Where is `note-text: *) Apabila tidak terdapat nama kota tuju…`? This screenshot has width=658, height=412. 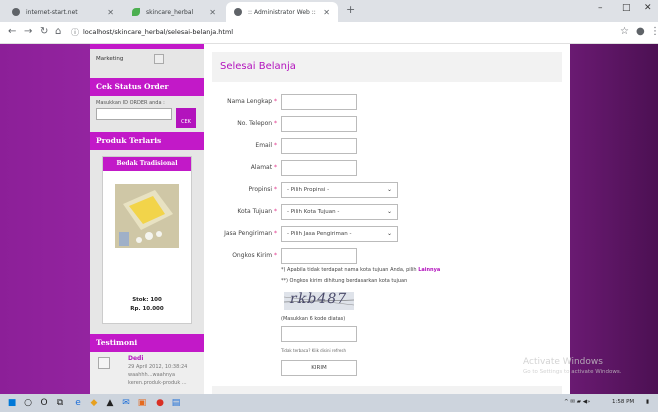 note-text: *) Apabila tidak terdapat nama kota tuju… is located at coordinates (349, 270).